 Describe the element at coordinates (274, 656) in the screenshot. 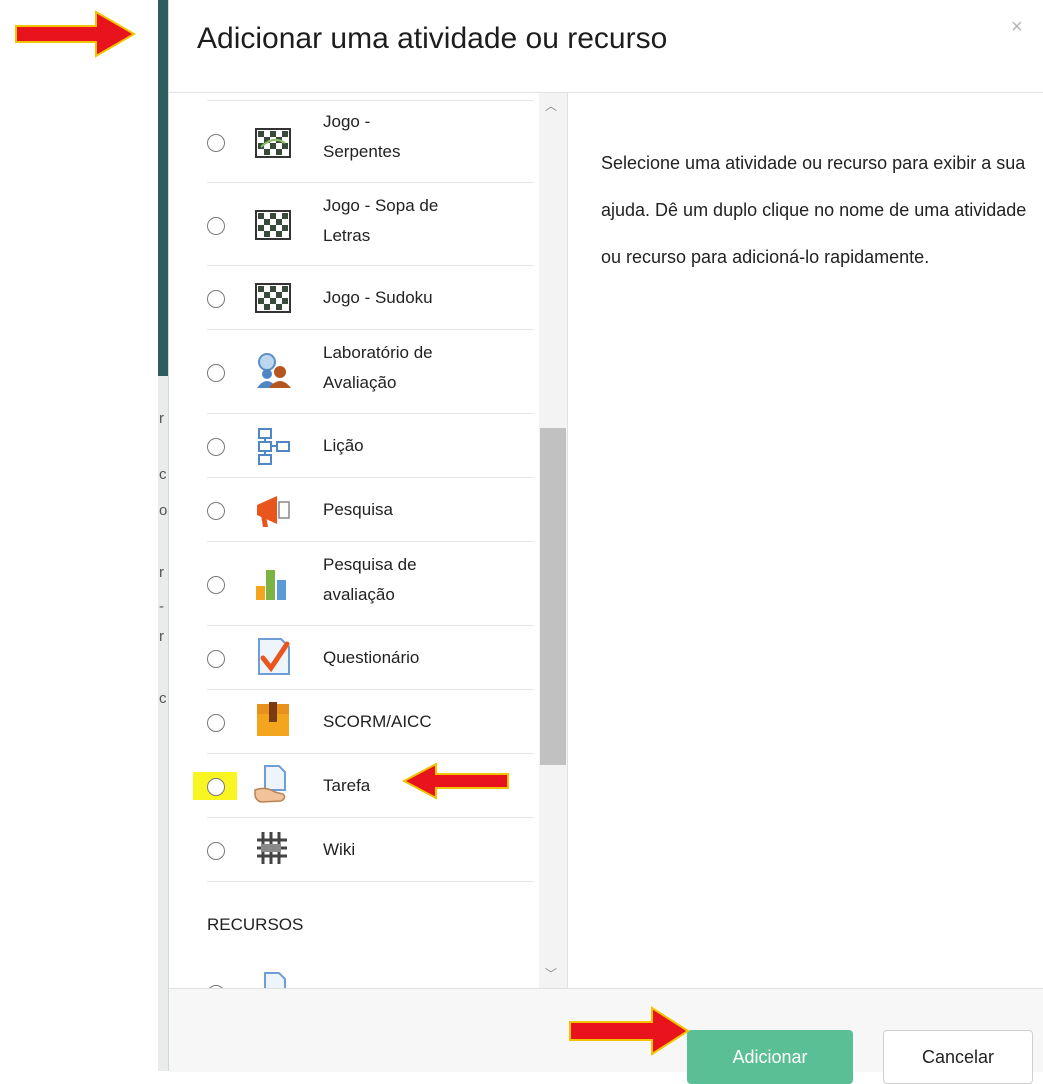

I see `quiz-icon` at that location.